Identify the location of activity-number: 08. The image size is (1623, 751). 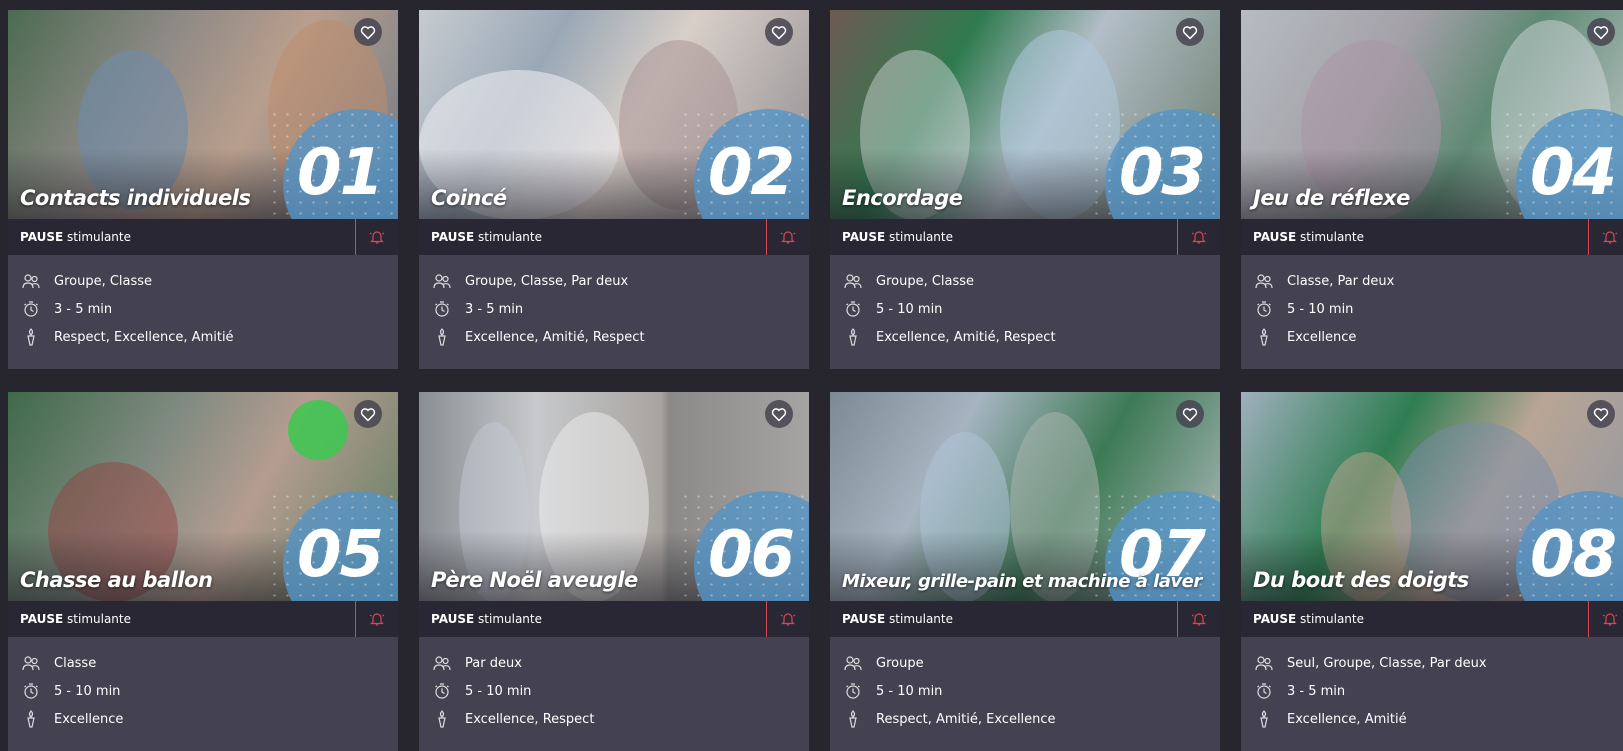
(1573, 555).